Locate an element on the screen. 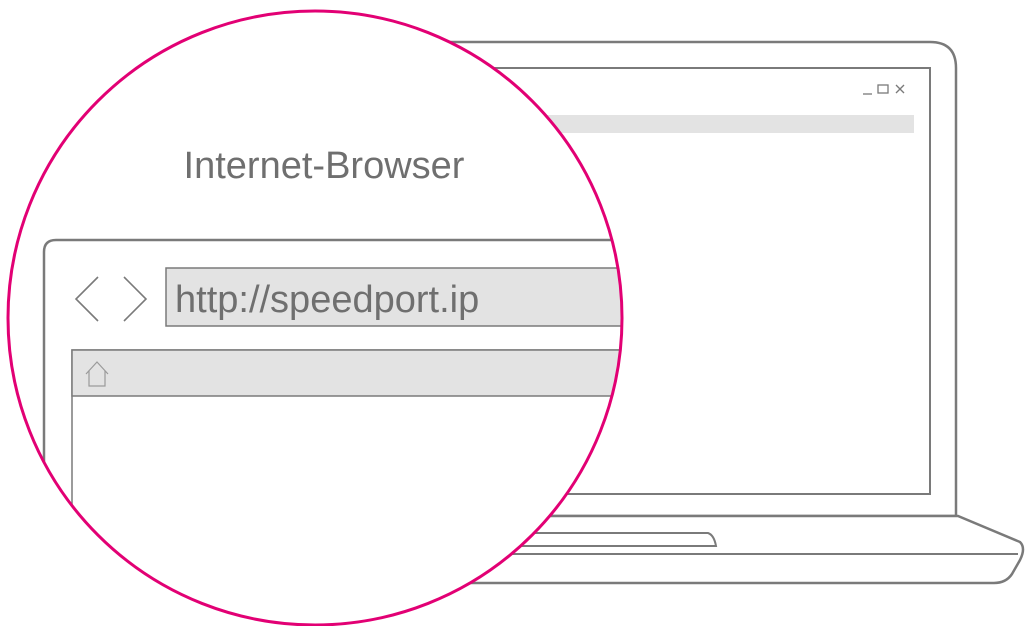  browser-tab-strip is located at coordinates (346, 373).